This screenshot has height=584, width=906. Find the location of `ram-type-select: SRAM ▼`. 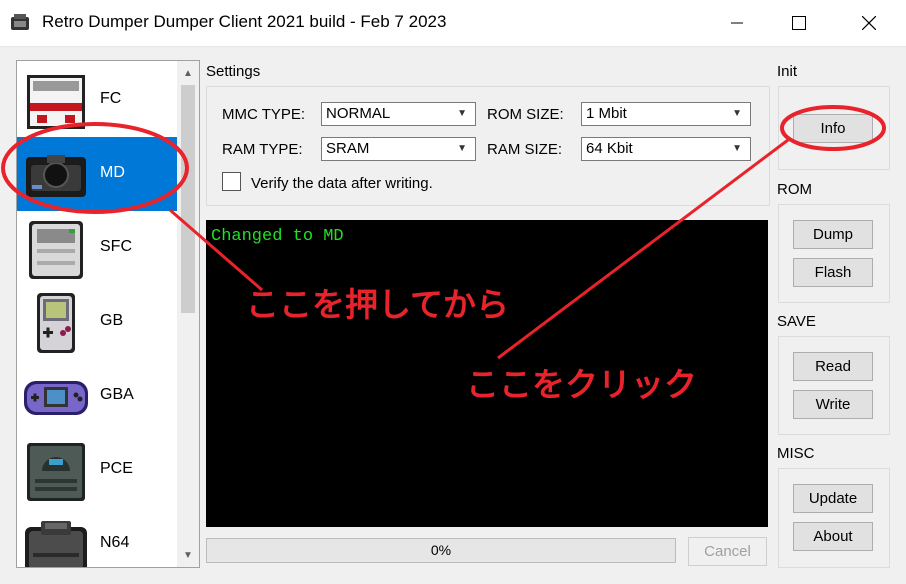

ram-type-select: SRAM ▼ is located at coordinates (398, 149).